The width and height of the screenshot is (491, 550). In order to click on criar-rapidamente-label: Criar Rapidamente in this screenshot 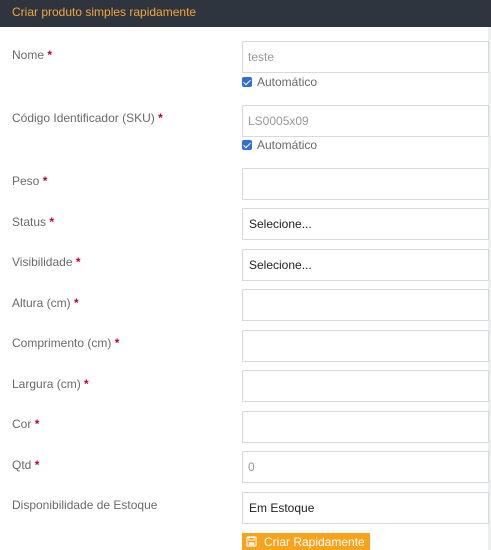, I will do `click(314, 541)`.